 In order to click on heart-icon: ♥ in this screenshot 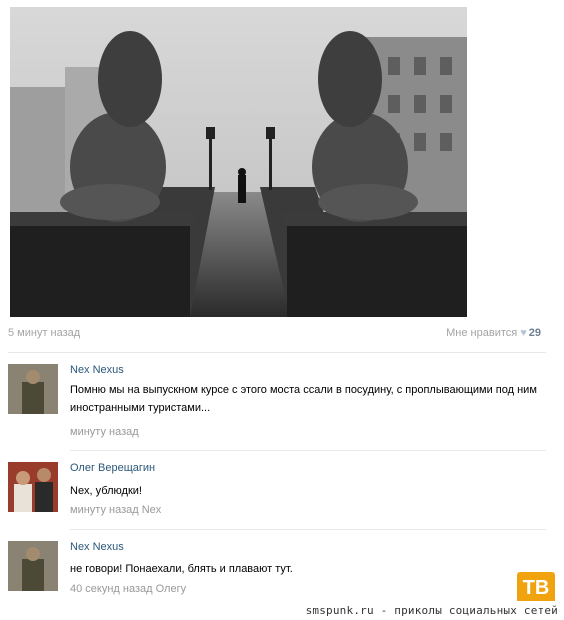, I will do `click(523, 333)`.